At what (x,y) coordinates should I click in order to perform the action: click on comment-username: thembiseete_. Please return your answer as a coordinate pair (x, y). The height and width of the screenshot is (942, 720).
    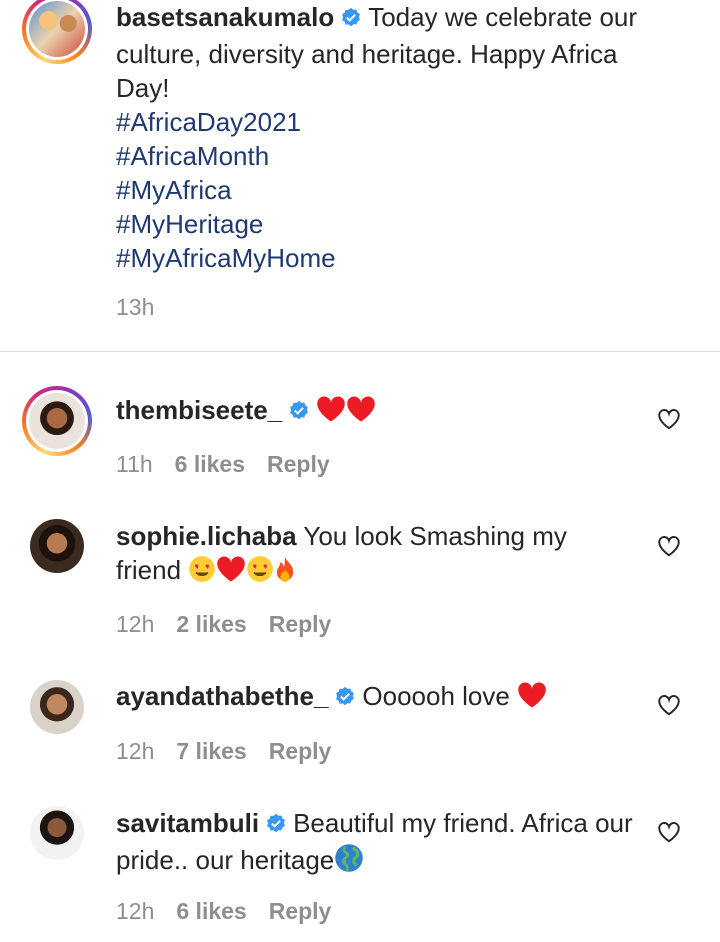
    Looking at the image, I should click on (199, 410).